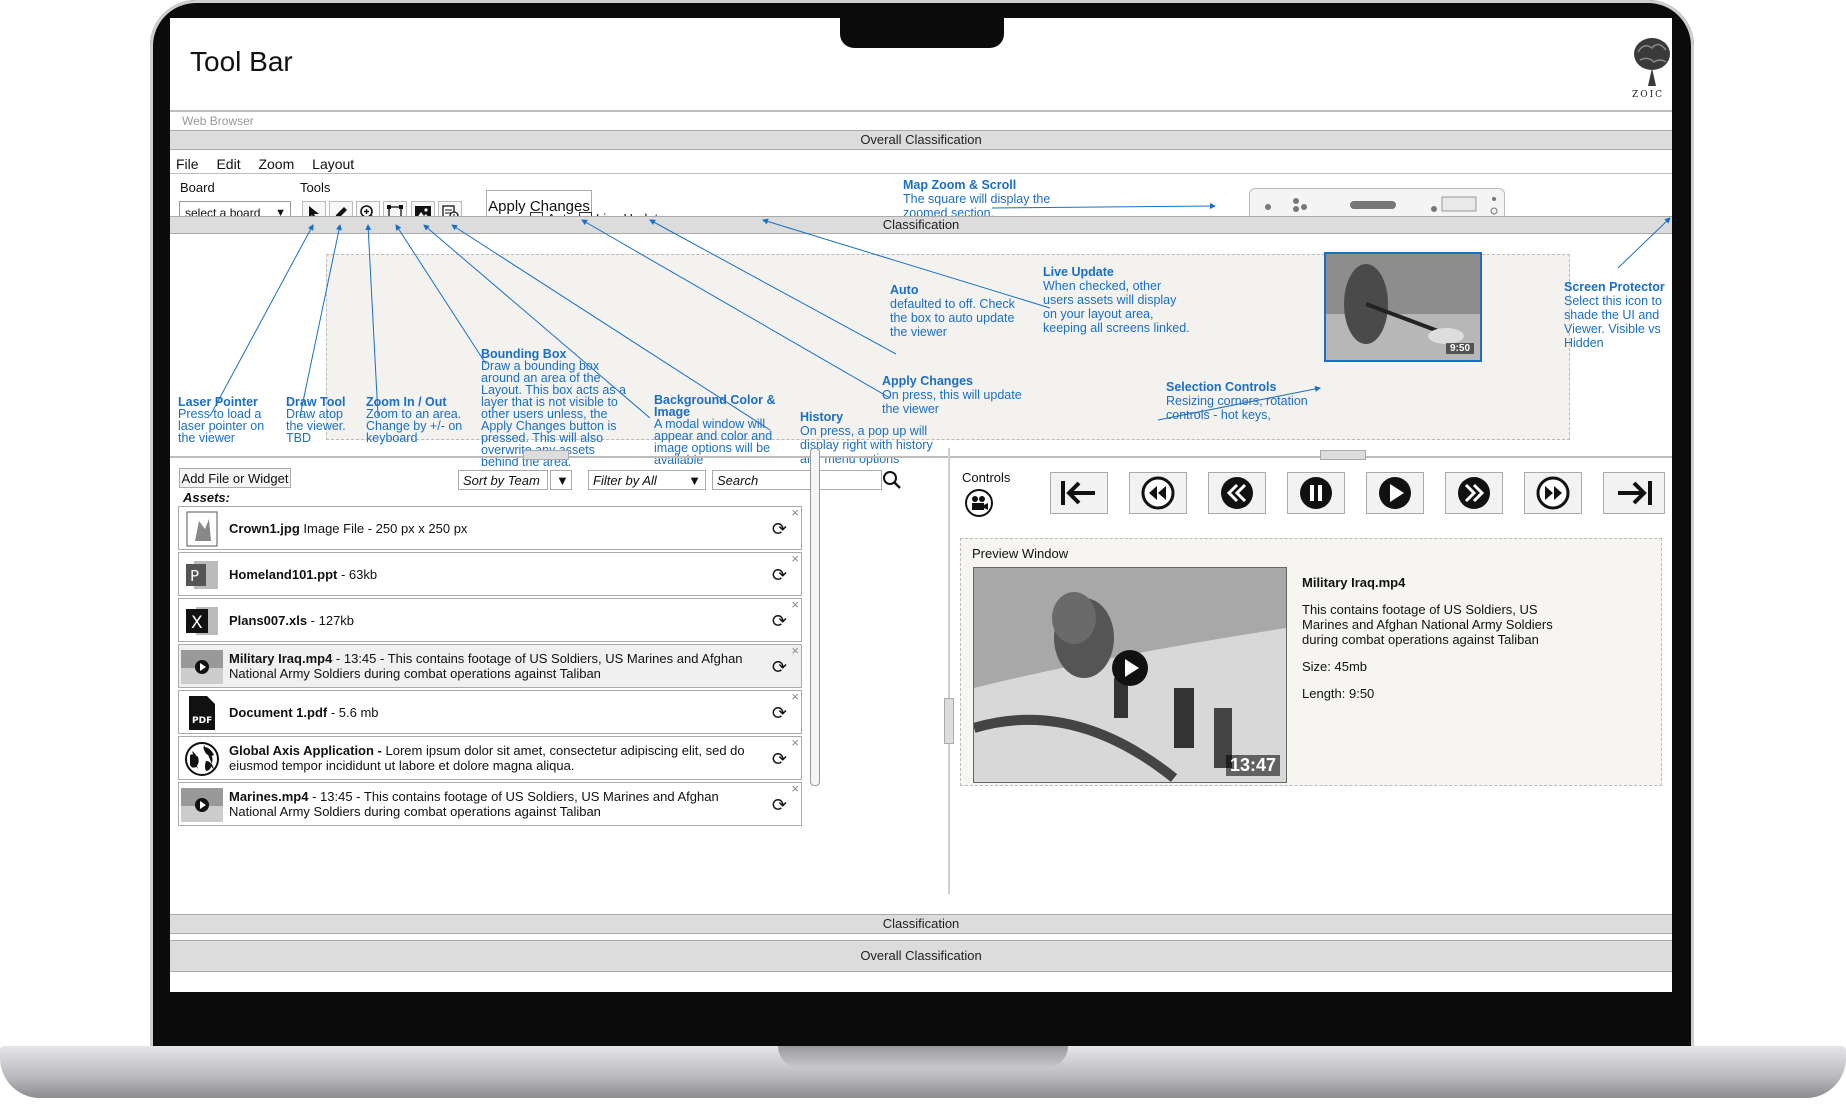 The width and height of the screenshot is (1846, 1108). Describe the element at coordinates (715, 406) in the screenshot. I see `background-title: Background Color & Image` at that location.